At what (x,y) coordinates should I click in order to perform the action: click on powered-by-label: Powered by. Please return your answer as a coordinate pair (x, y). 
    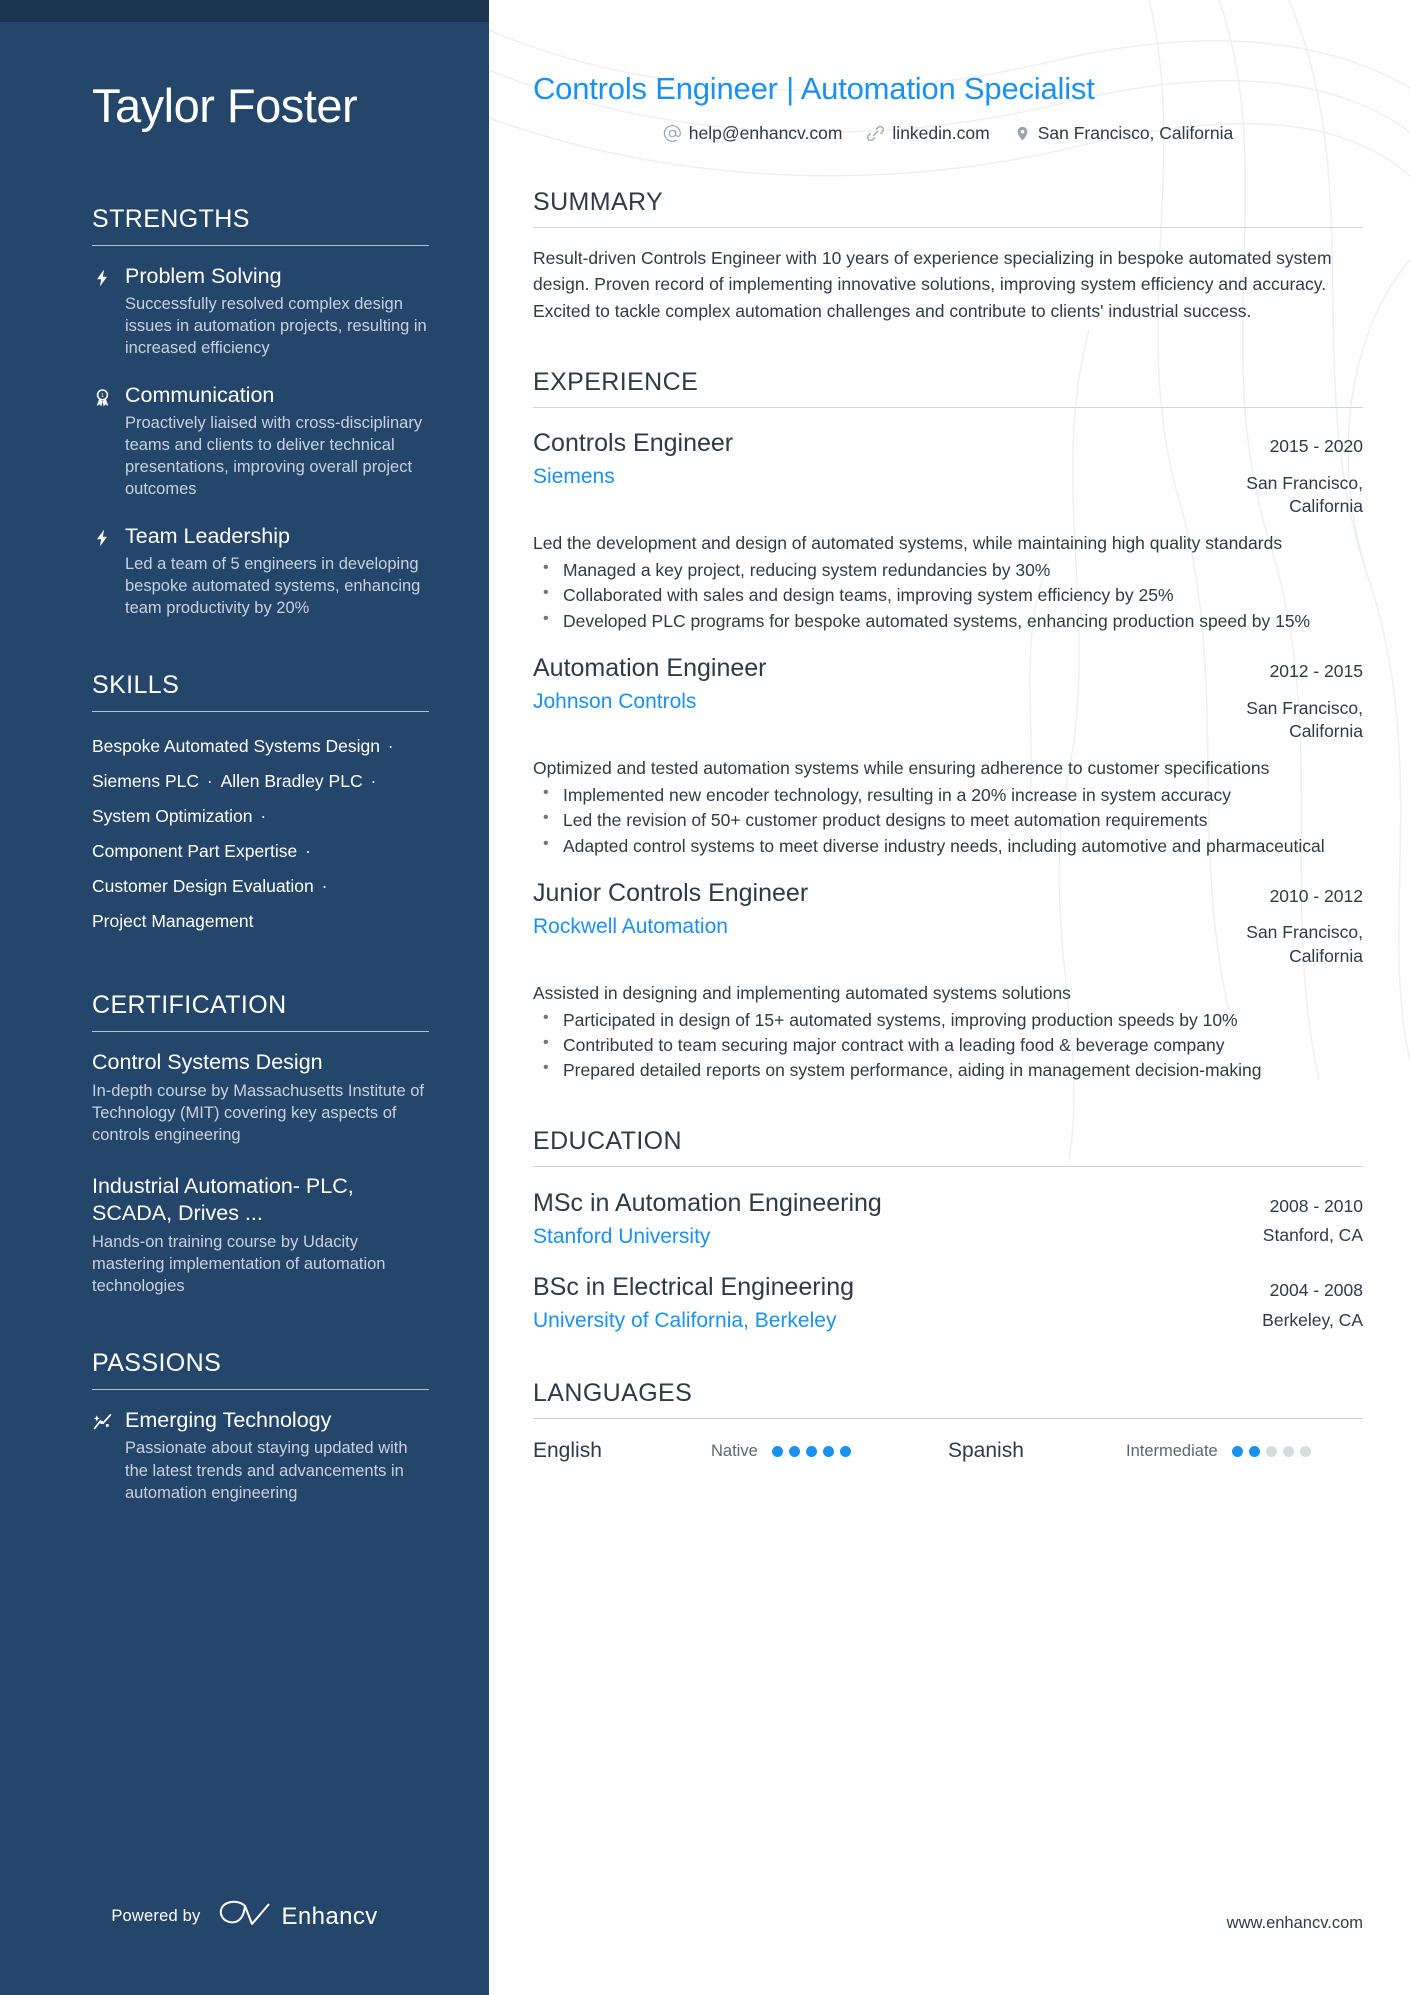
    Looking at the image, I should click on (156, 1916).